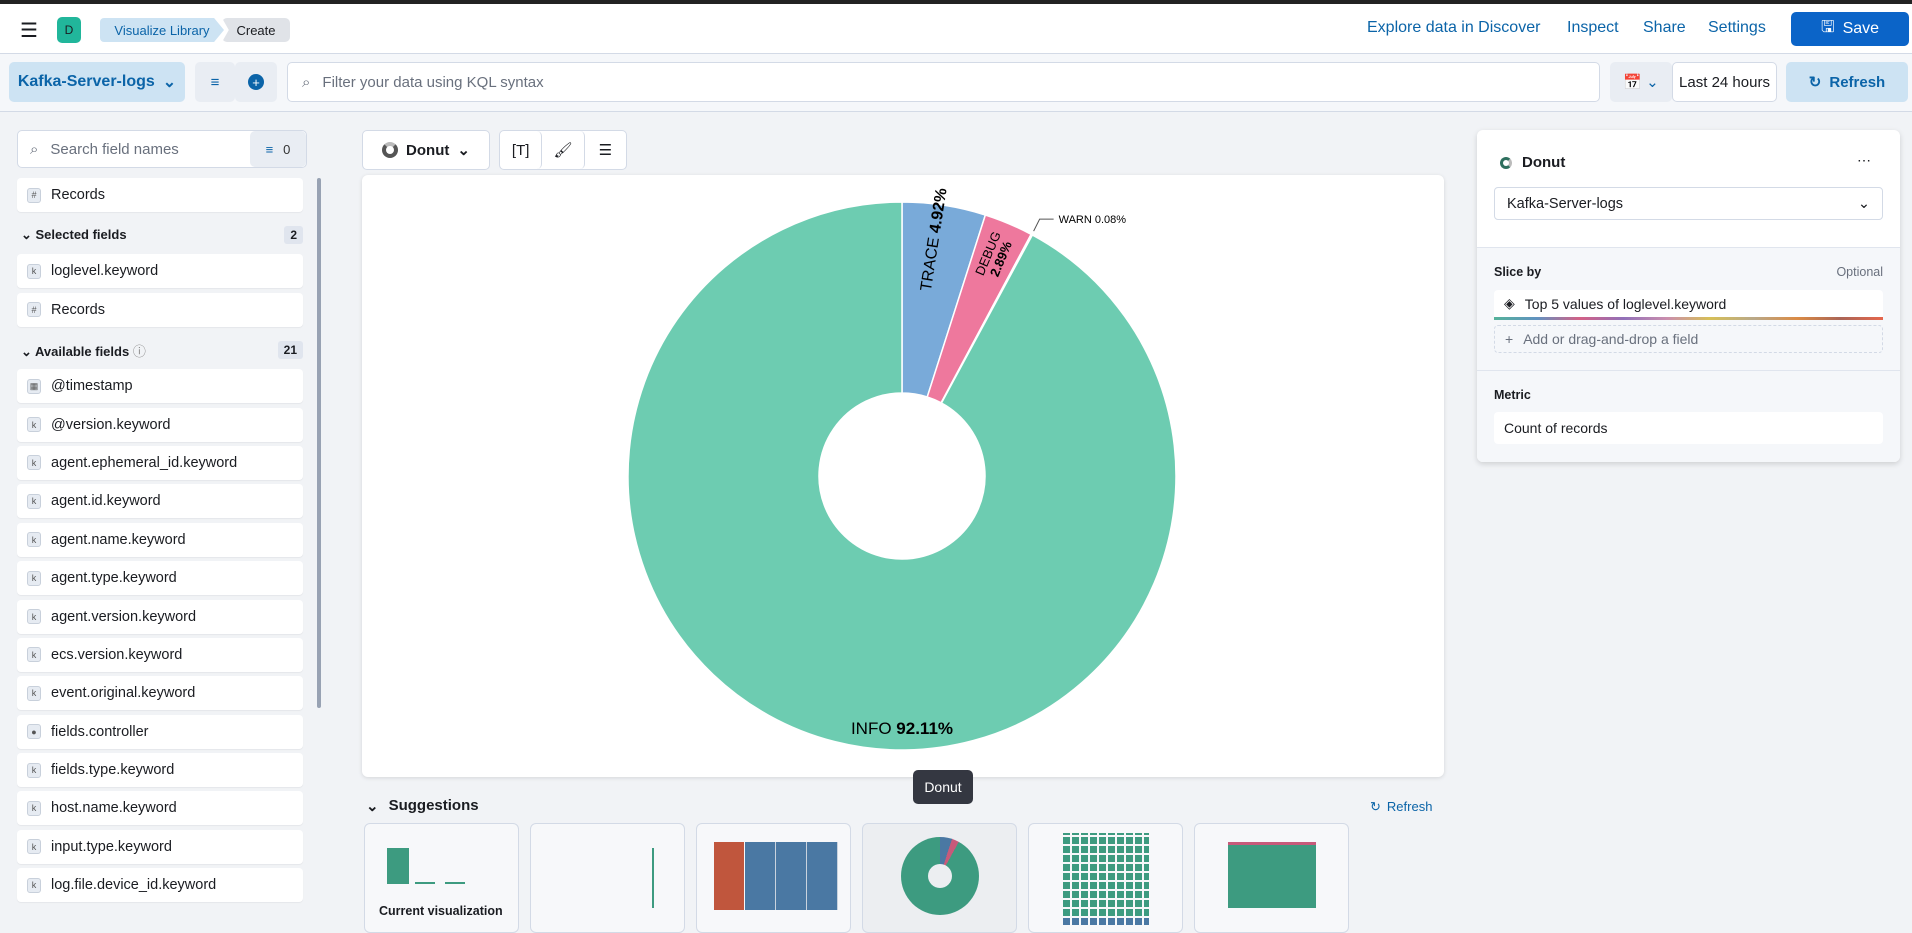 This screenshot has height=933, width=1912. Describe the element at coordinates (1688, 305) in the screenshot. I see `slice-by-dimension: ◈ Top 5 values of loglevel.keyword` at that location.